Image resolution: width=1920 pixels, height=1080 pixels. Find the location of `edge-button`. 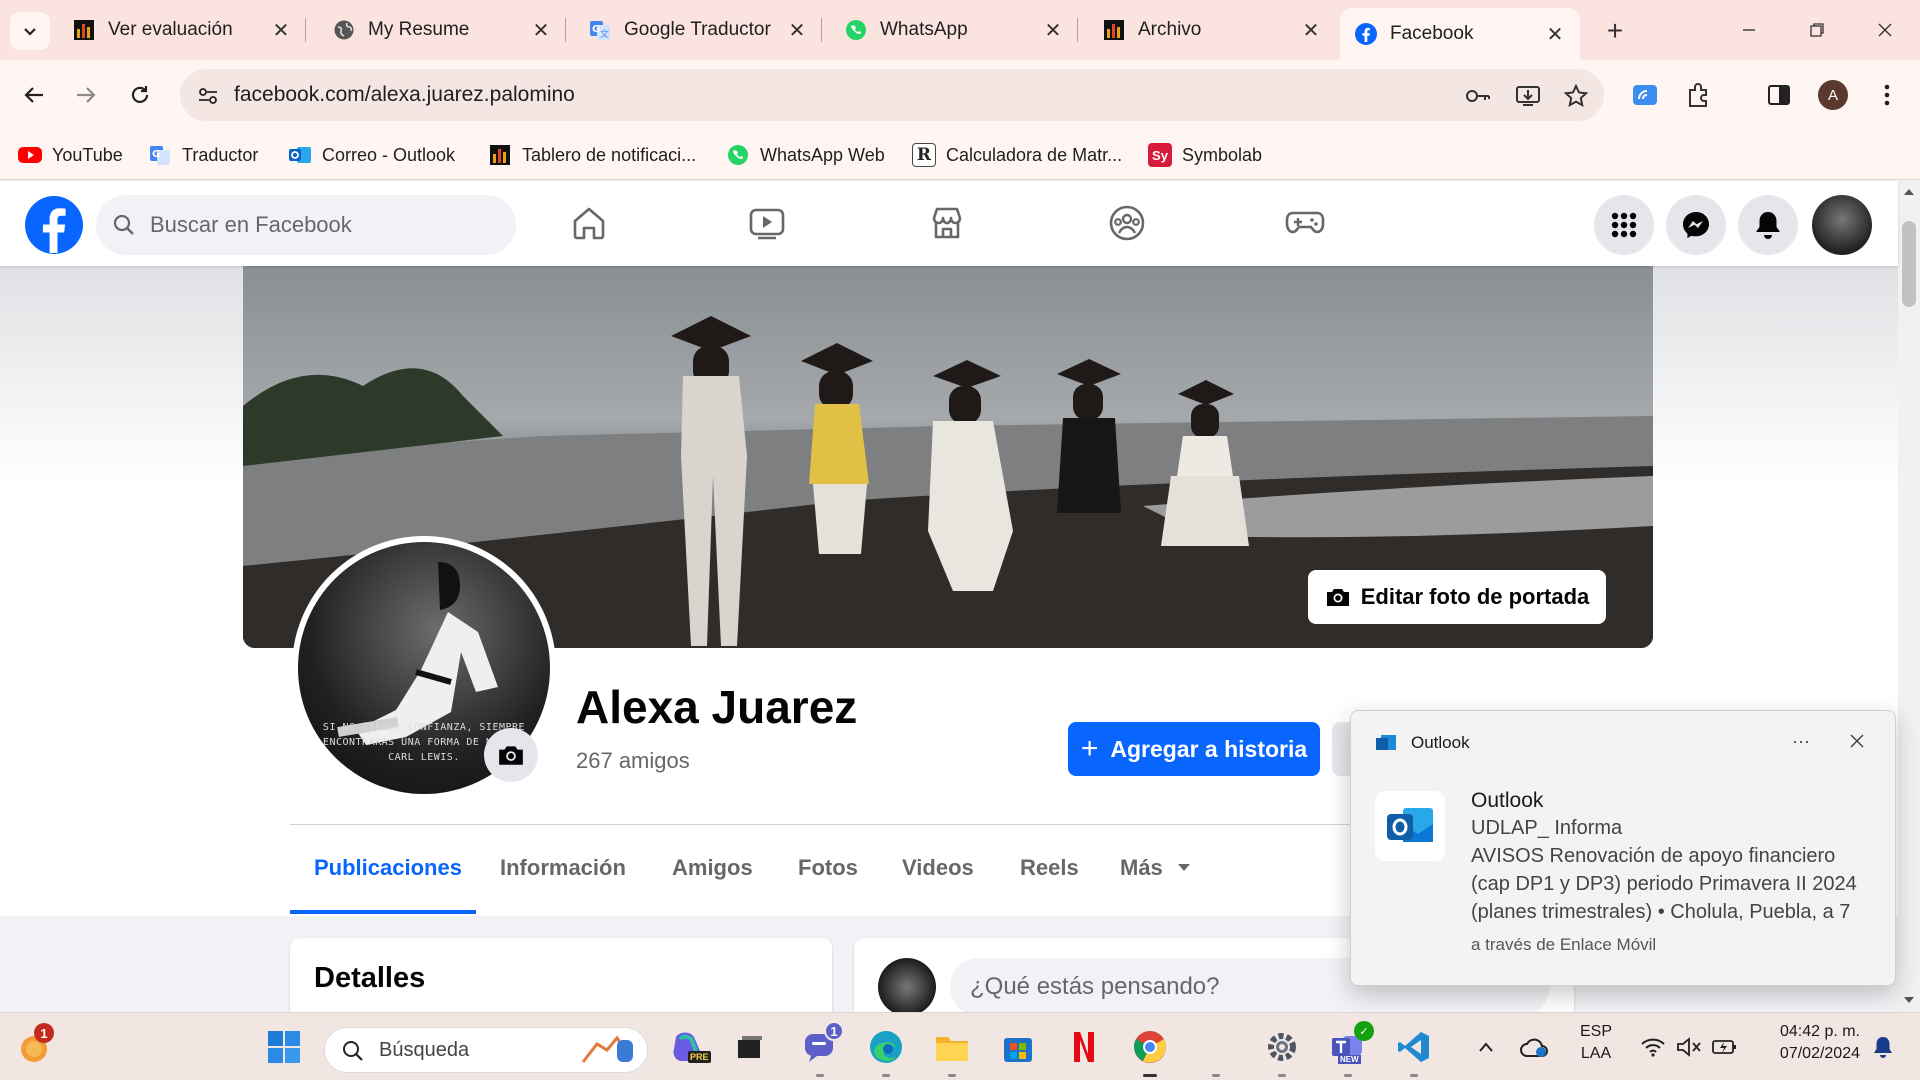

edge-button is located at coordinates (886, 1051).